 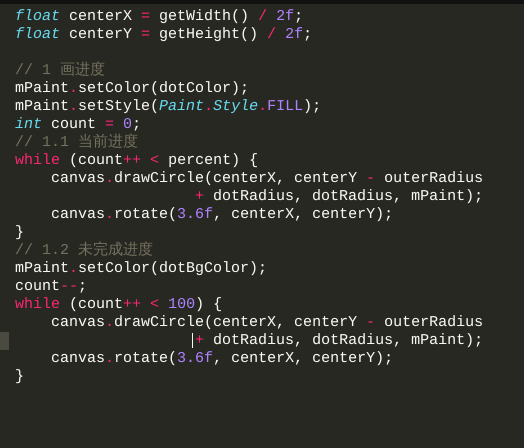 I want to click on code-line: float centerY = getHeight() / 2f;, so click(x=163, y=35).